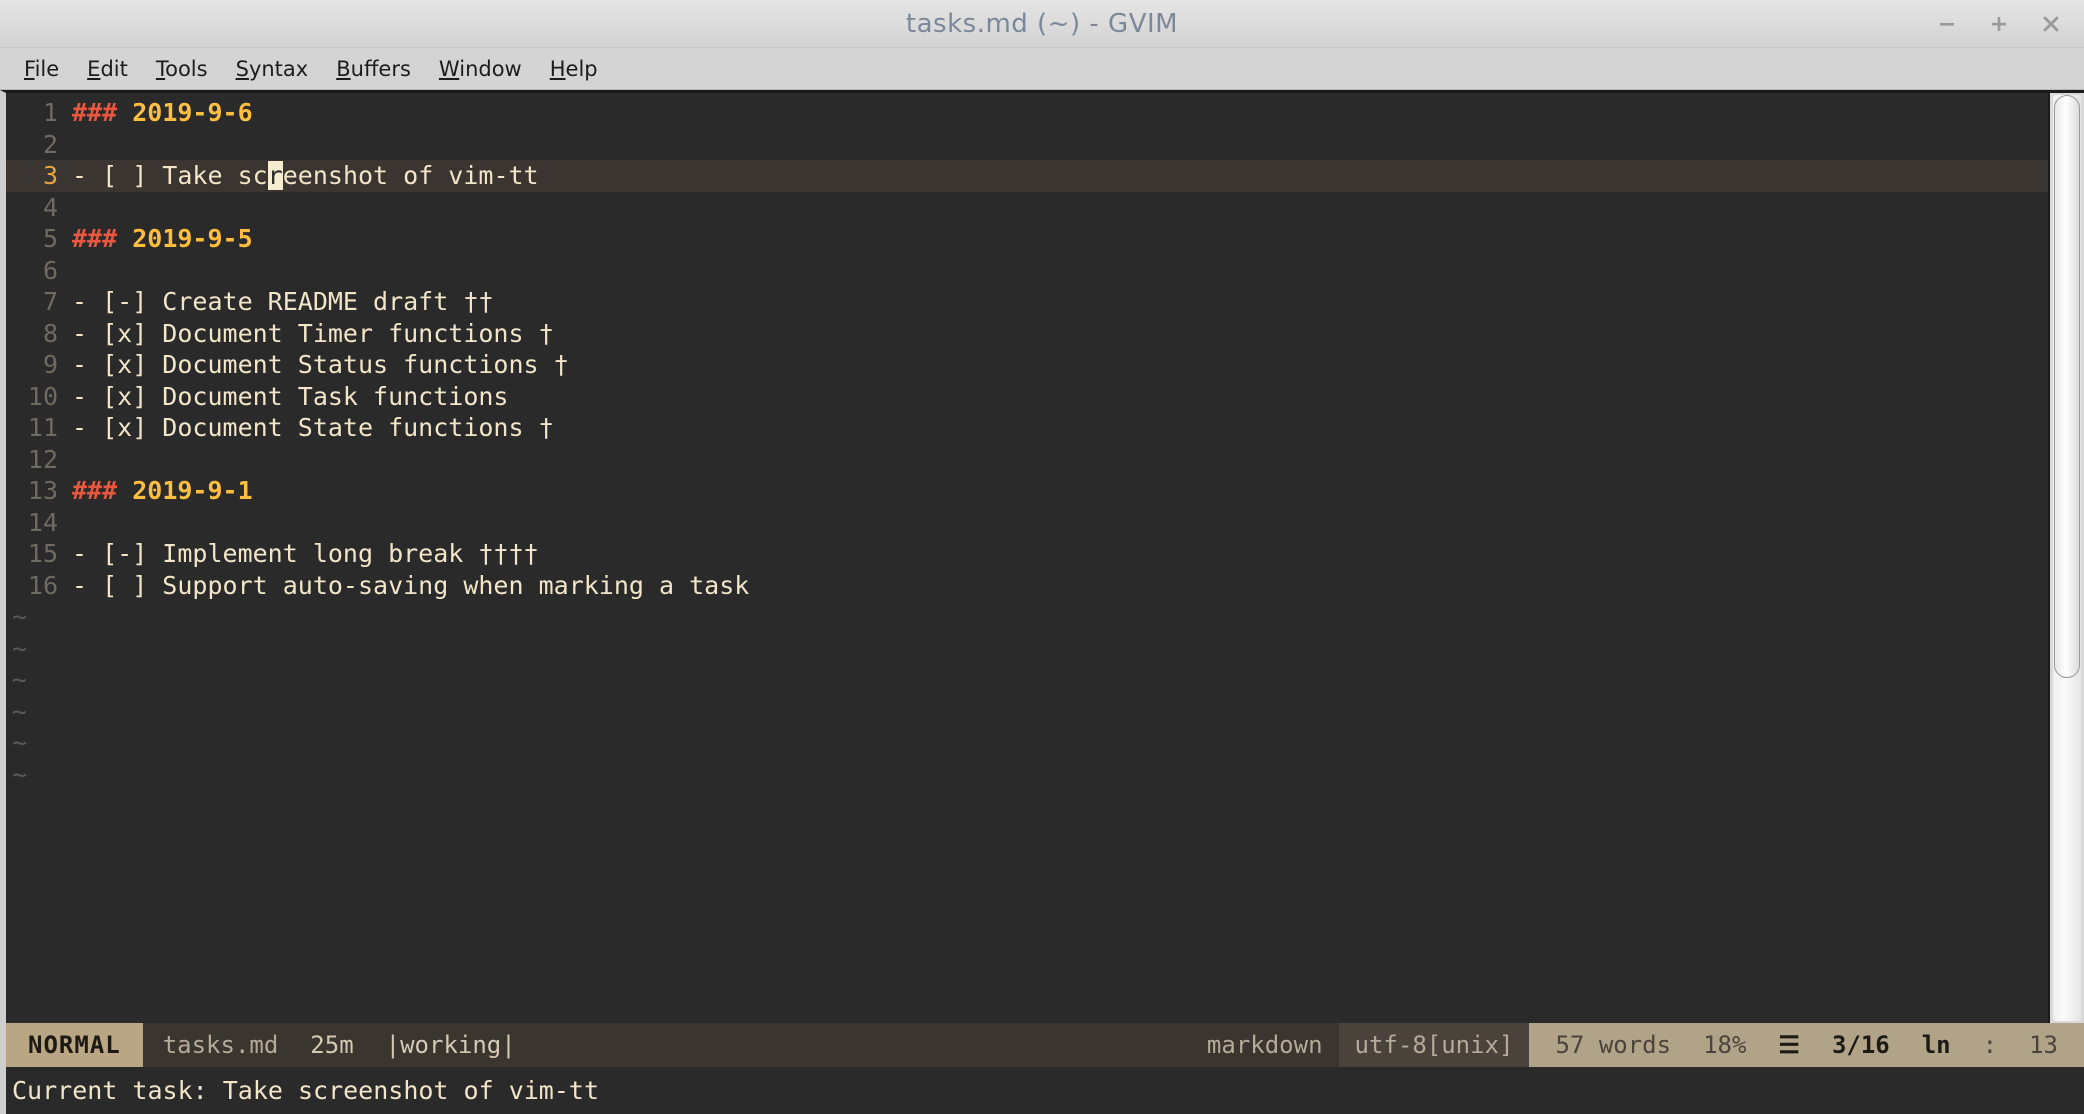 The width and height of the screenshot is (2084, 1114). I want to click on window-controls, so click(1999, 23).